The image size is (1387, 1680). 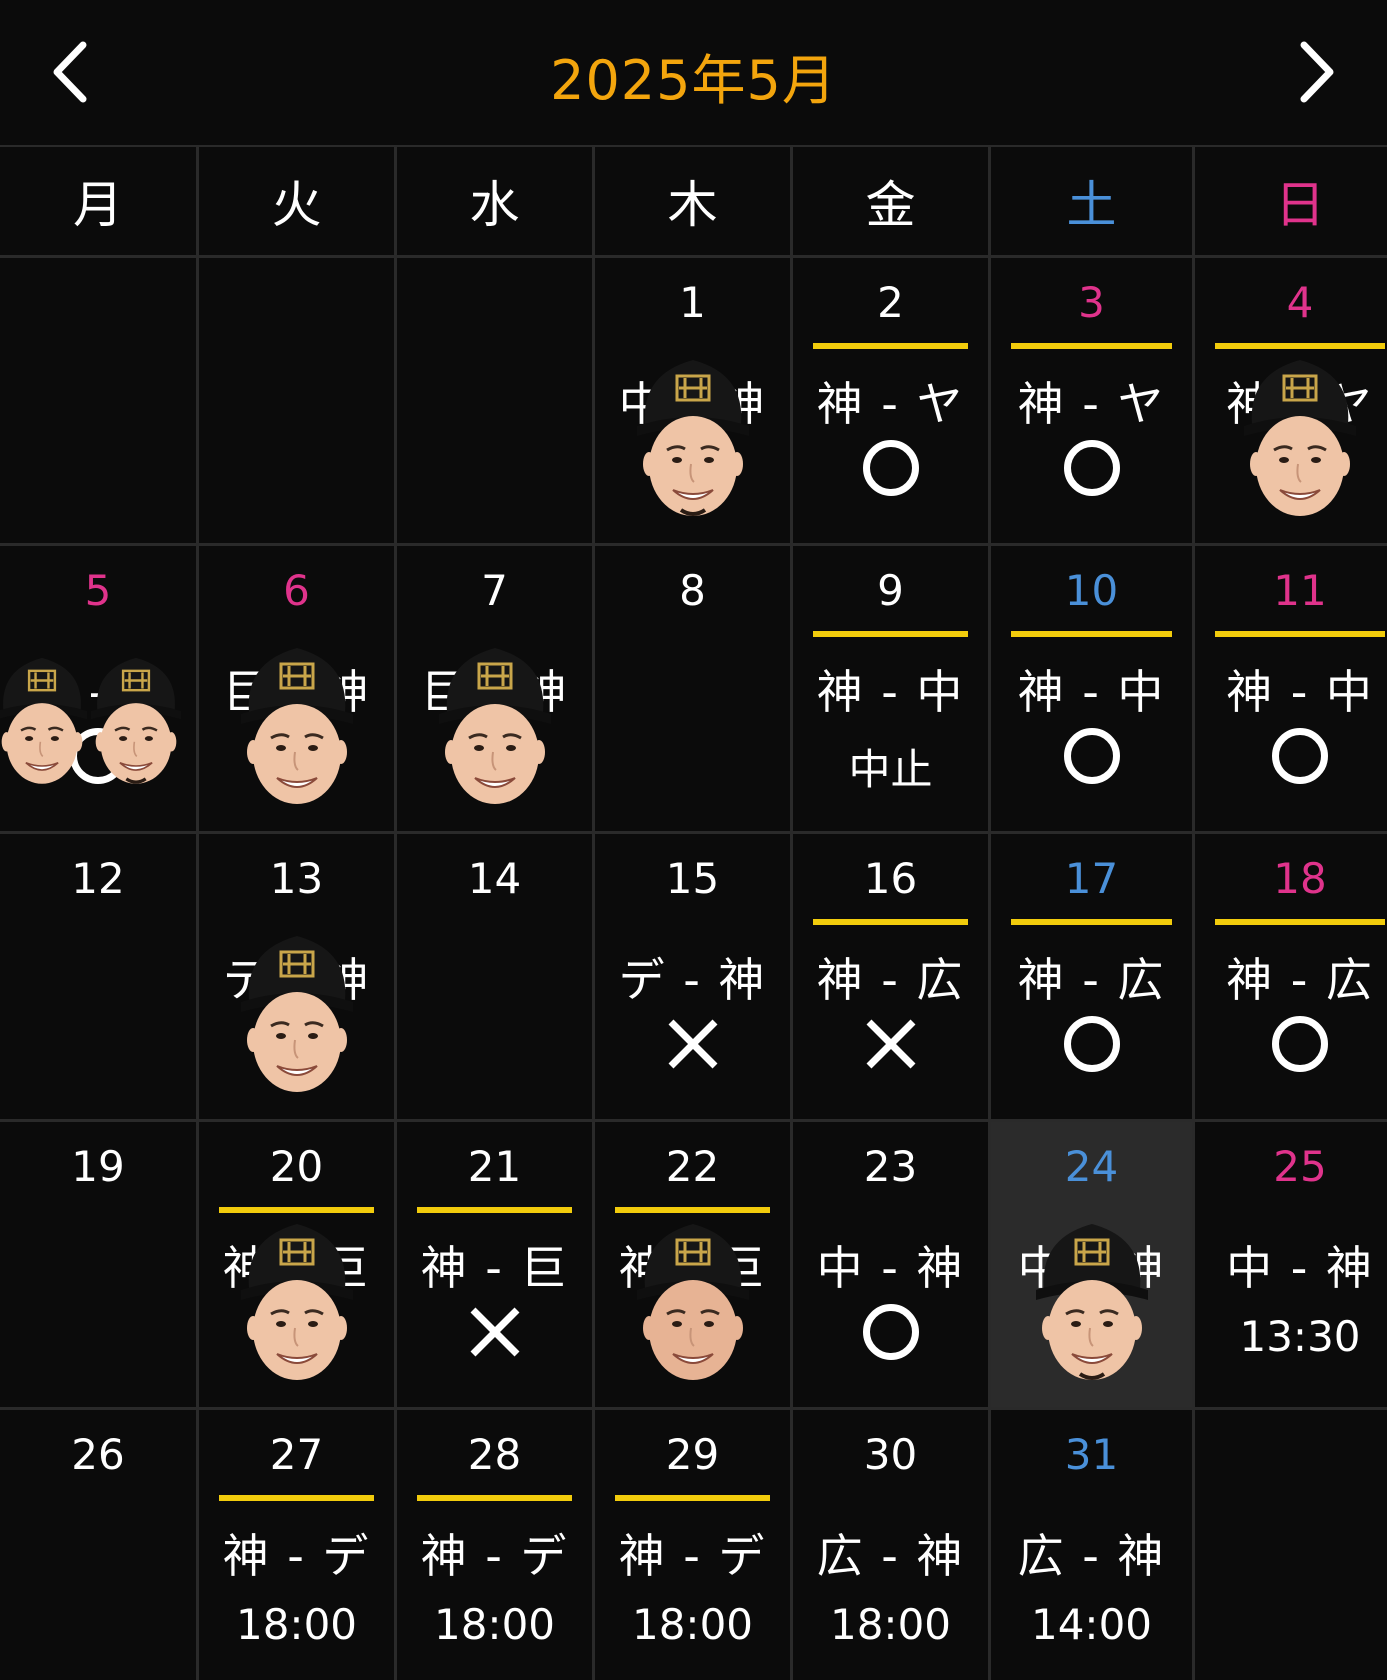 I want to click on game-matchup: 広 - 神, so click(x=1091, y=1556).